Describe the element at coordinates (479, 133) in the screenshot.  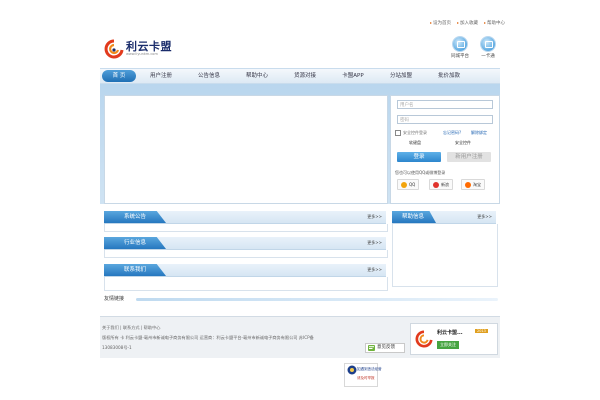
I see `unlock-link: 解除绑定` at that location.